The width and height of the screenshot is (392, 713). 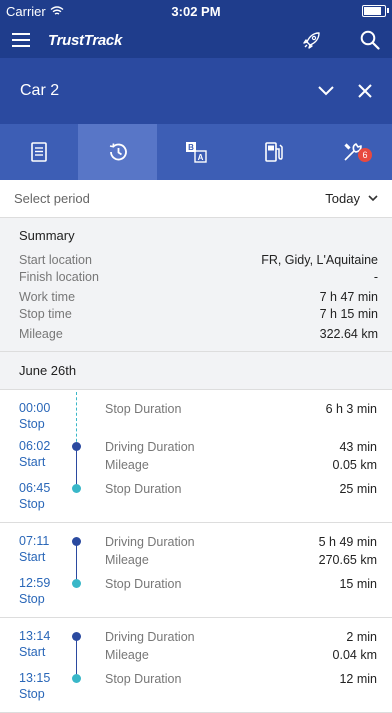 I want to click on timeline-entry: 06:45 Stop Stop Duration 25 min, so click(x=196, y=496).